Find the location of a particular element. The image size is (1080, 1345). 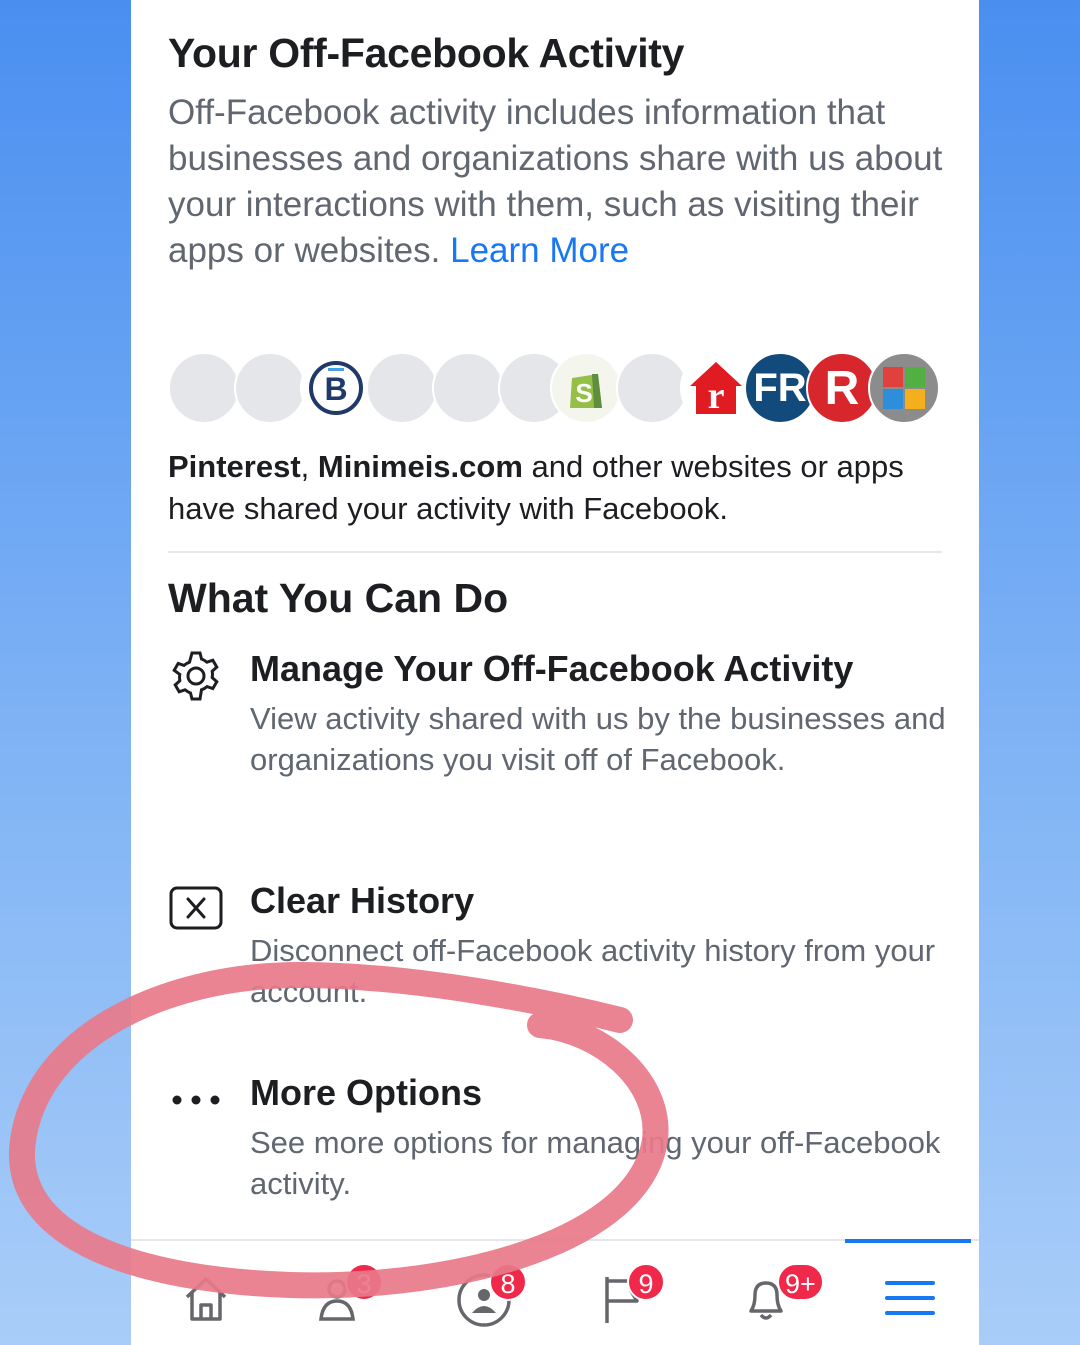

minimeis-name: Minimeis.com is located at coordinates (420, 466).